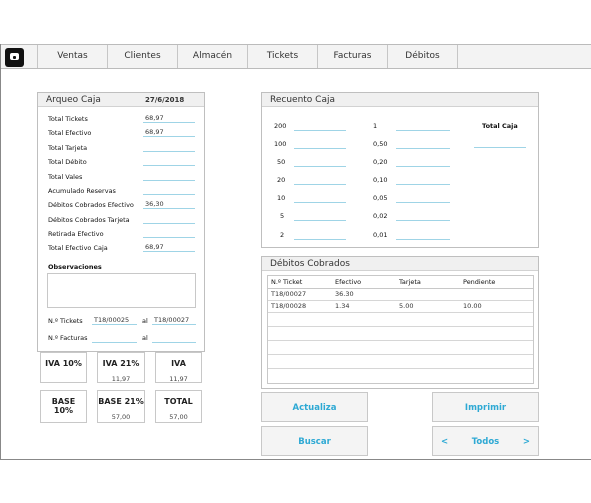  I want to click on arqueo-date: 27/6/2018, so click(165, 100).